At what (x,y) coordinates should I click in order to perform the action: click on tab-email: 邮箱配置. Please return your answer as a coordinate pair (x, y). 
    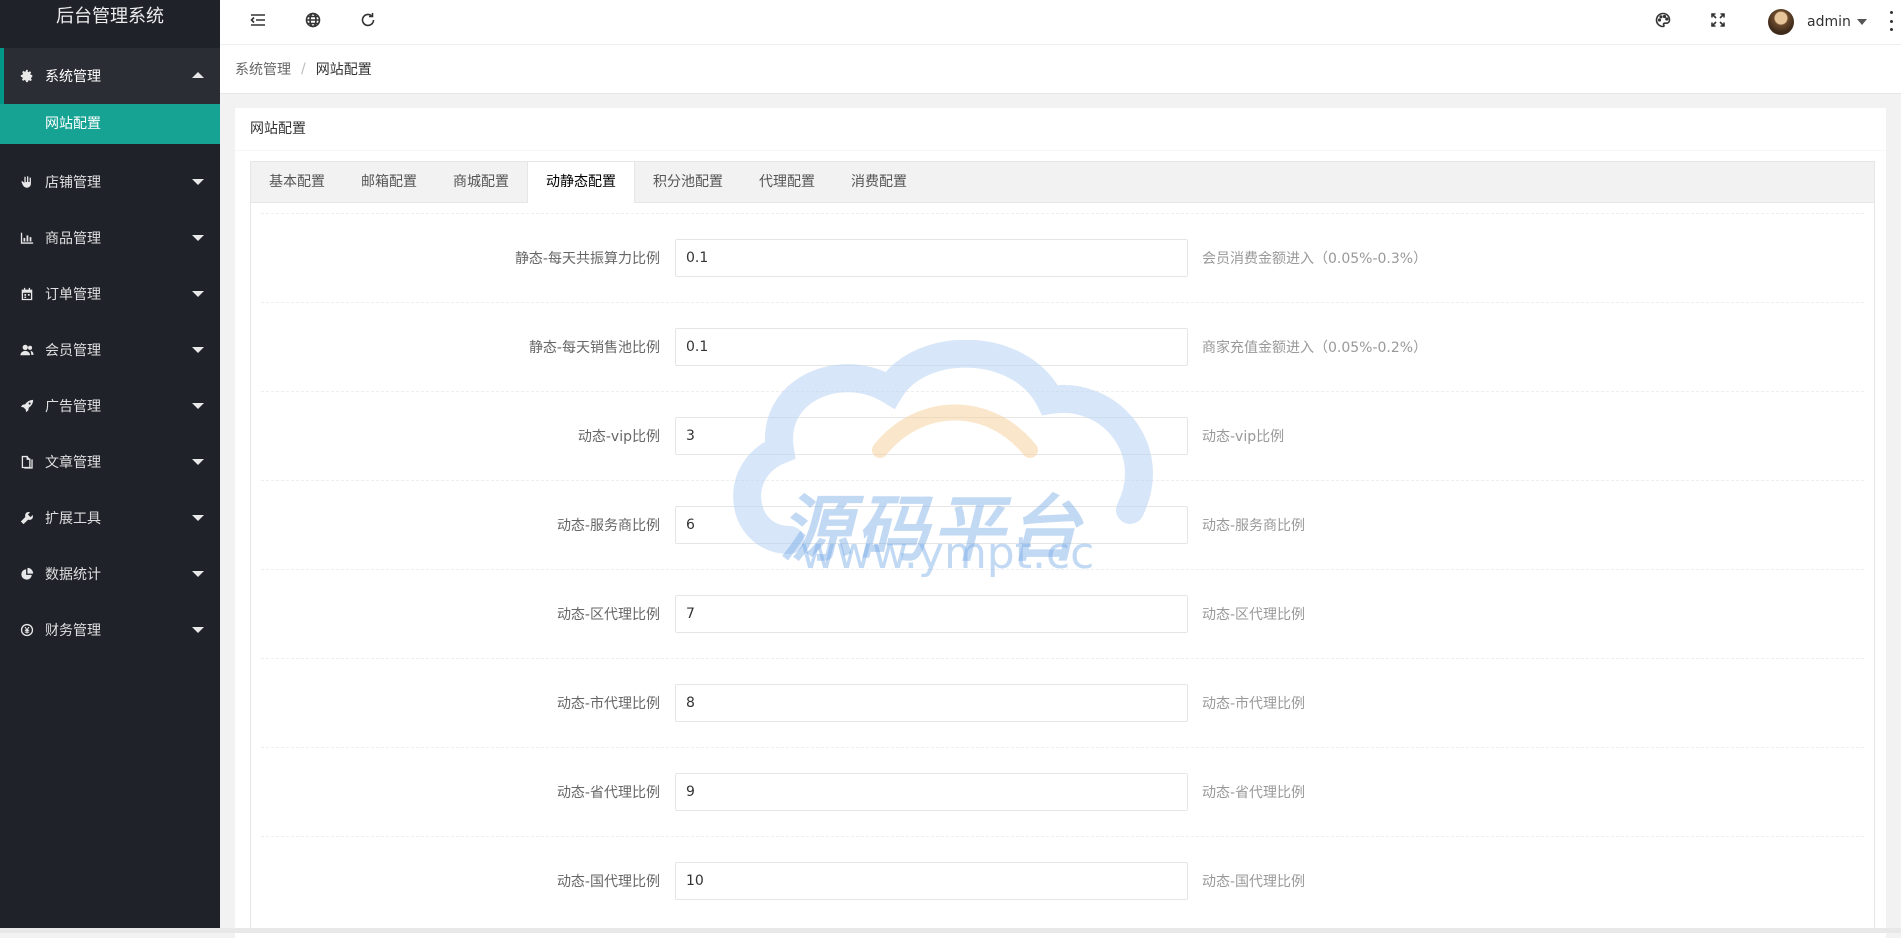
    Looking at the image, I should click on (389, 182).